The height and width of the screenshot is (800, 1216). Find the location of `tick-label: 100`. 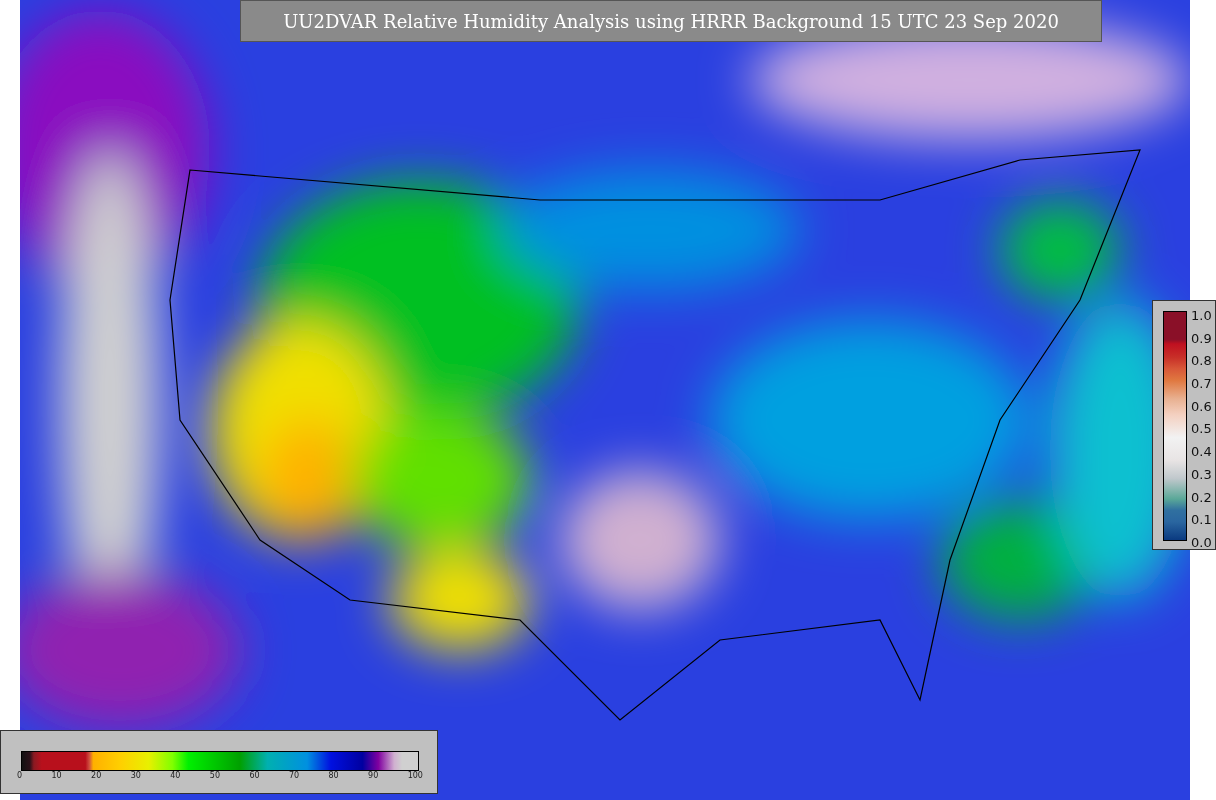

tick-label: 100 is located at coordinates (415, 775).